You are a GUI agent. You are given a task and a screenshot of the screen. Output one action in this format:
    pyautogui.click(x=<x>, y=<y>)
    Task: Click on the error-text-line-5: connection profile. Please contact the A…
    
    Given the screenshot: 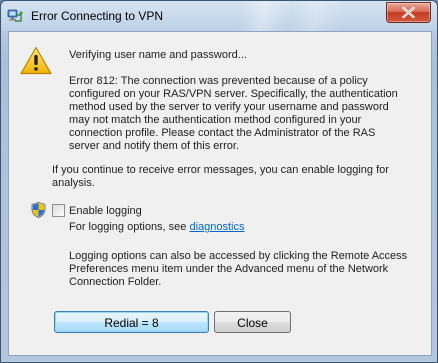 What is the action you would take?
    pyautogui.click(x=222, y=133)
    